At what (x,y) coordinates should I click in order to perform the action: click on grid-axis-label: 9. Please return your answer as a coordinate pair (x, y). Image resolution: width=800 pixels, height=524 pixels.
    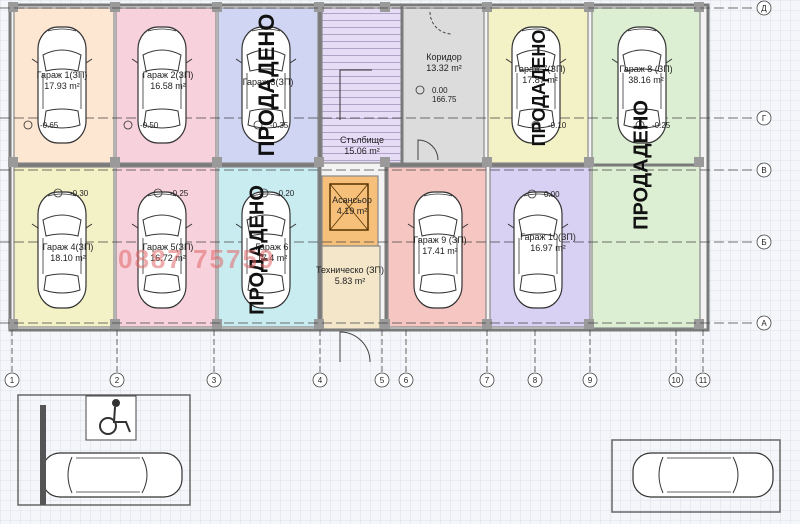
    Looking at the image, I should click on (590, 380).